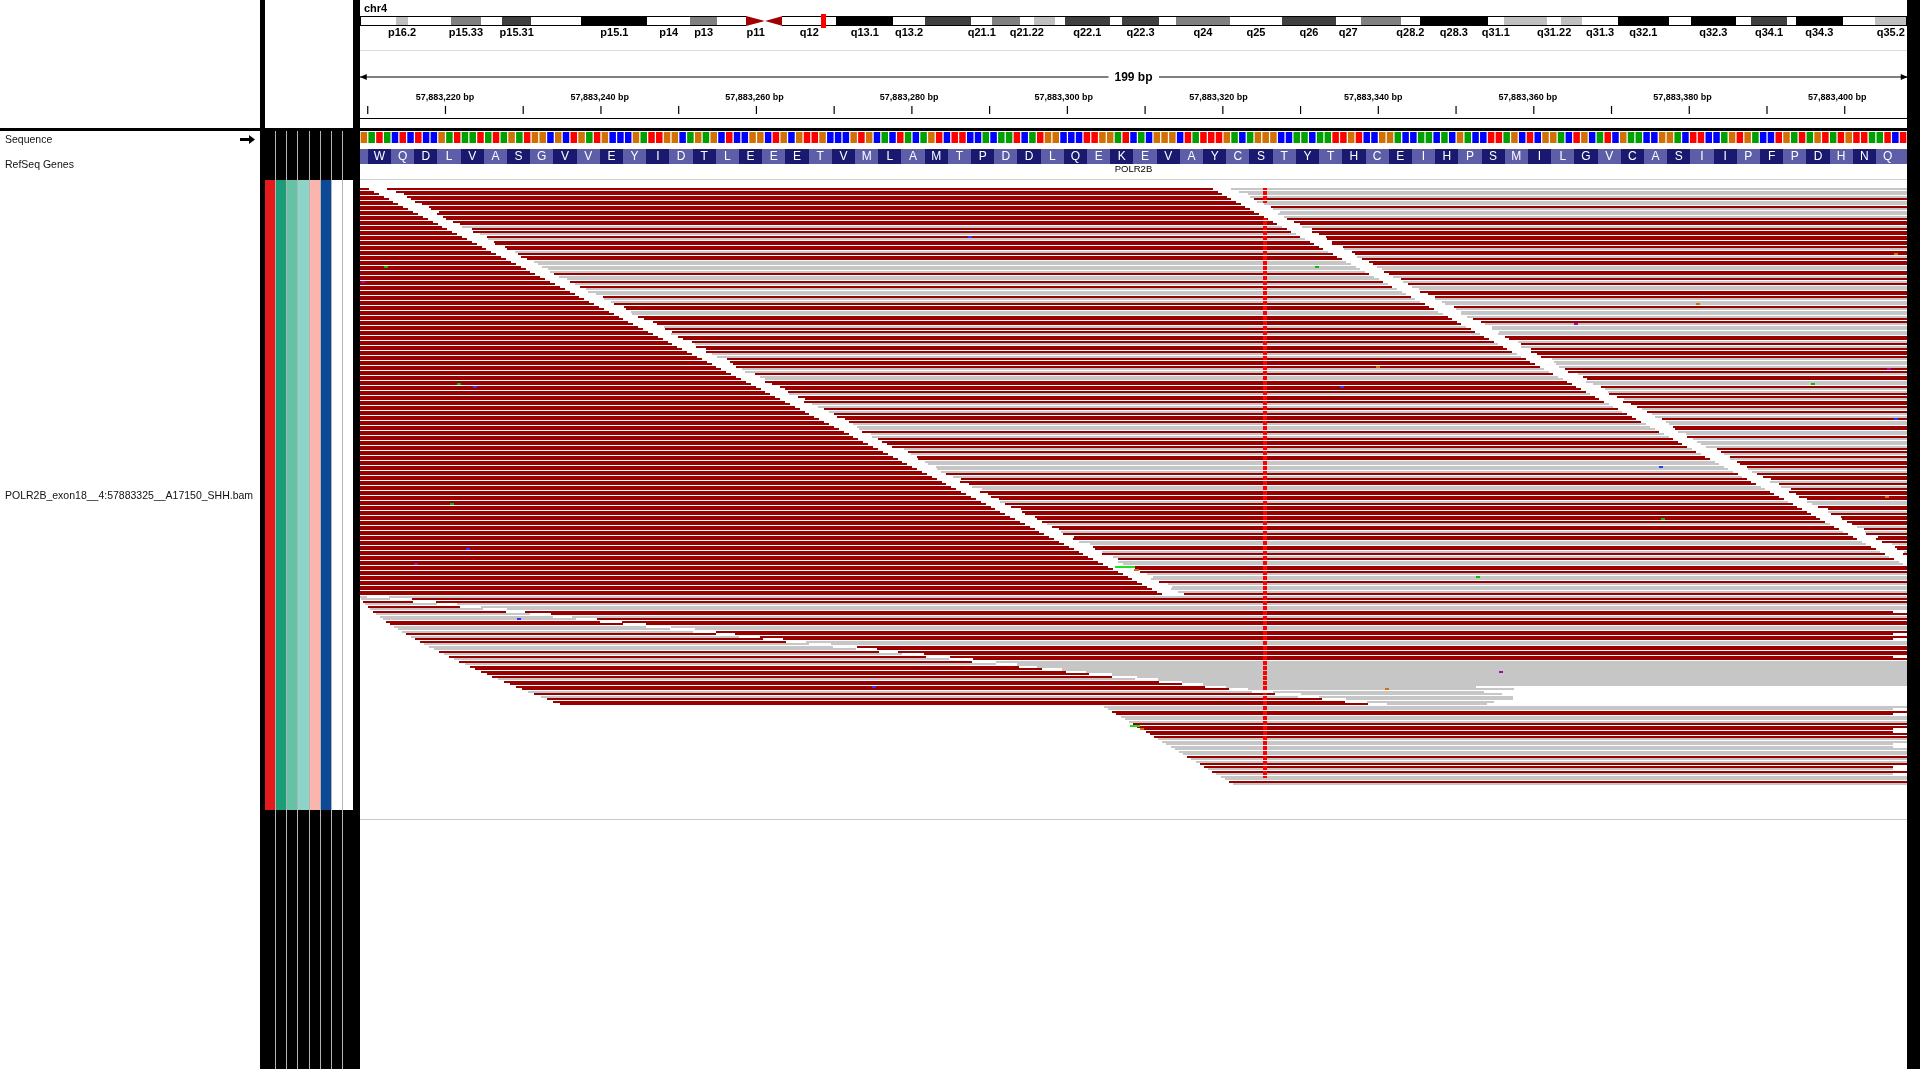 The height and width of the screenshot is (1069, 1920). What do you see at coordinates (1713, 32) in the screenshot?
I see `band-label: q32.3` at bounding box center [1713, 32].